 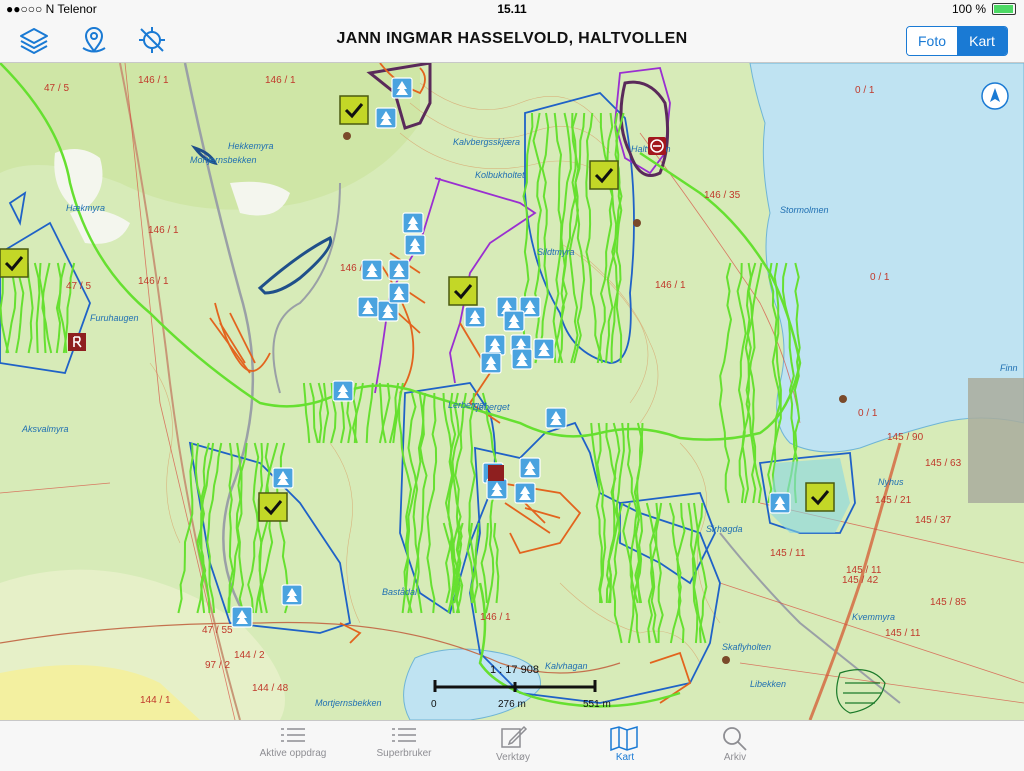 I want to click on battery-icon, so click(x=1004, y=9).